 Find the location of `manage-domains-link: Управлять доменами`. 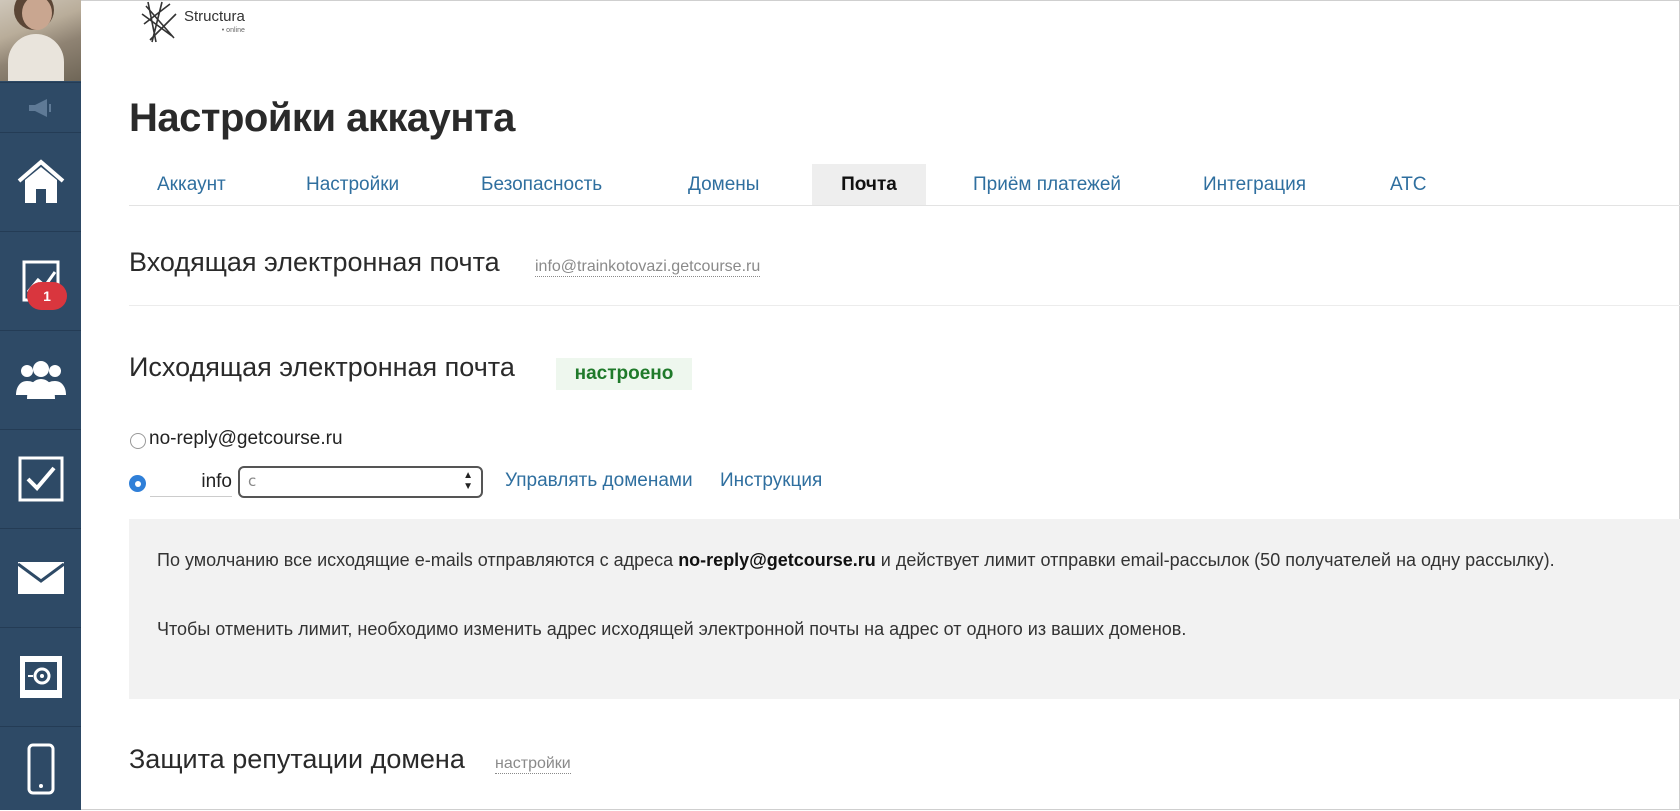

manage-domains-link: Управлять доменами is located at coordinates (599, 481).